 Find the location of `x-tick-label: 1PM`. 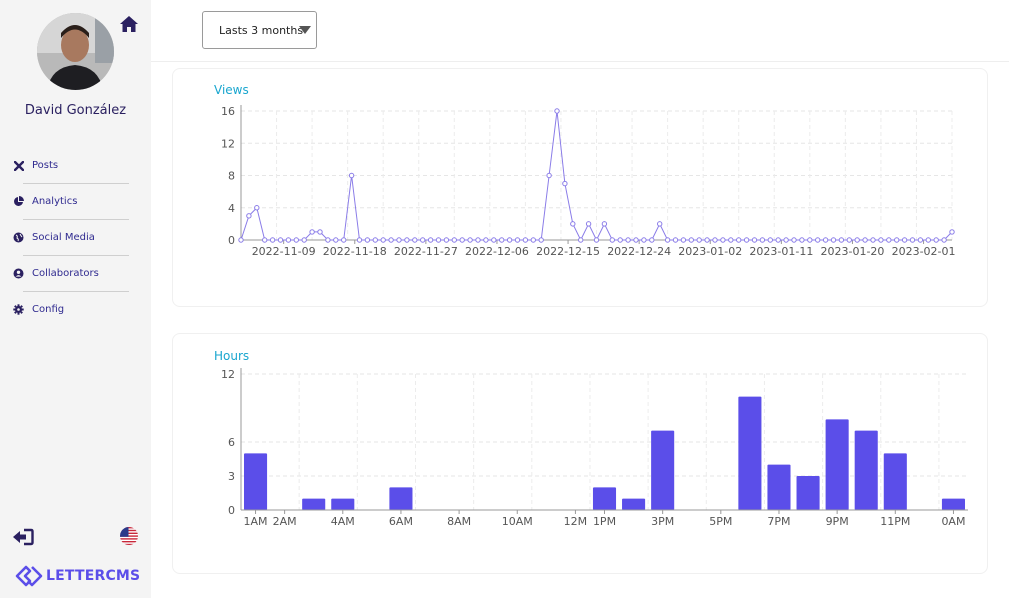

x-tick-label: 1PM is located at coordinates (604, 521).